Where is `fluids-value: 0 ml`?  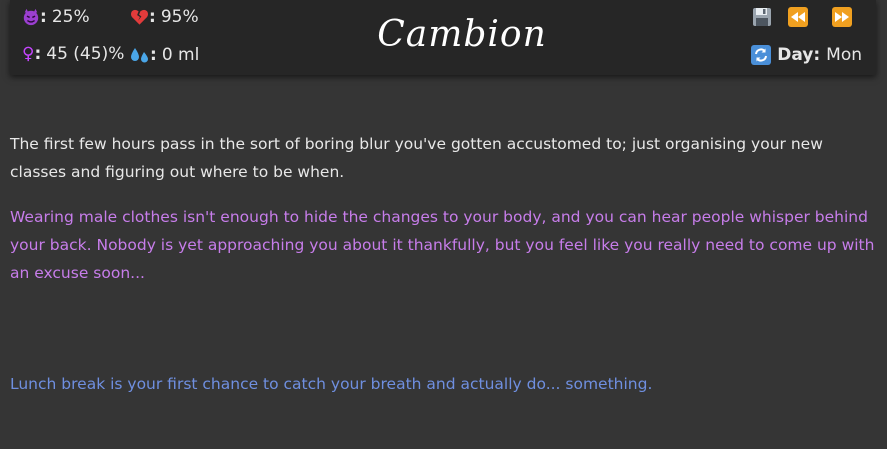 fluids-value: 0 ml is located at coordinates (180, 55).